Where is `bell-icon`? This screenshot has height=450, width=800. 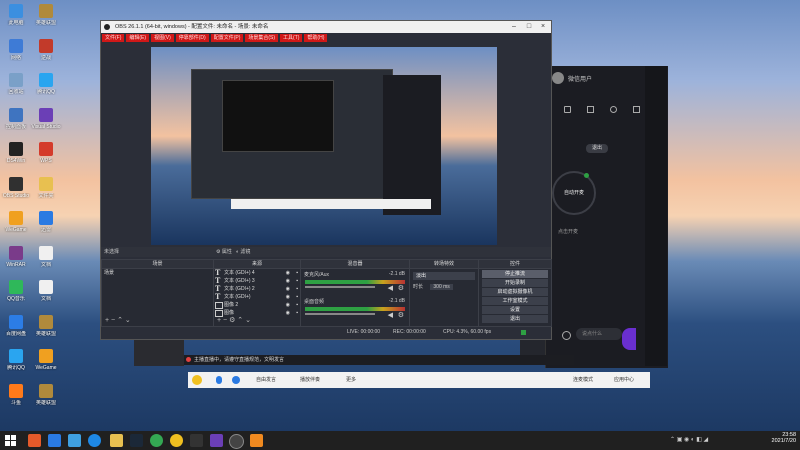
bell-icon is located at coordinates (613, 109).